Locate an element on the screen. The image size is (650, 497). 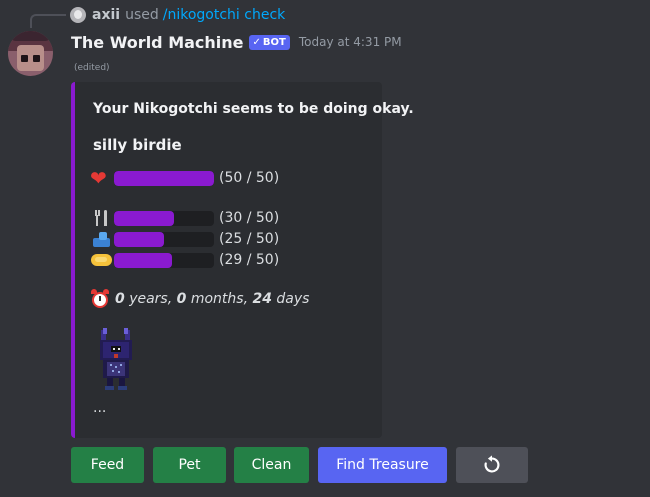
clean-button: Clean is located at coordinates (271, 465).